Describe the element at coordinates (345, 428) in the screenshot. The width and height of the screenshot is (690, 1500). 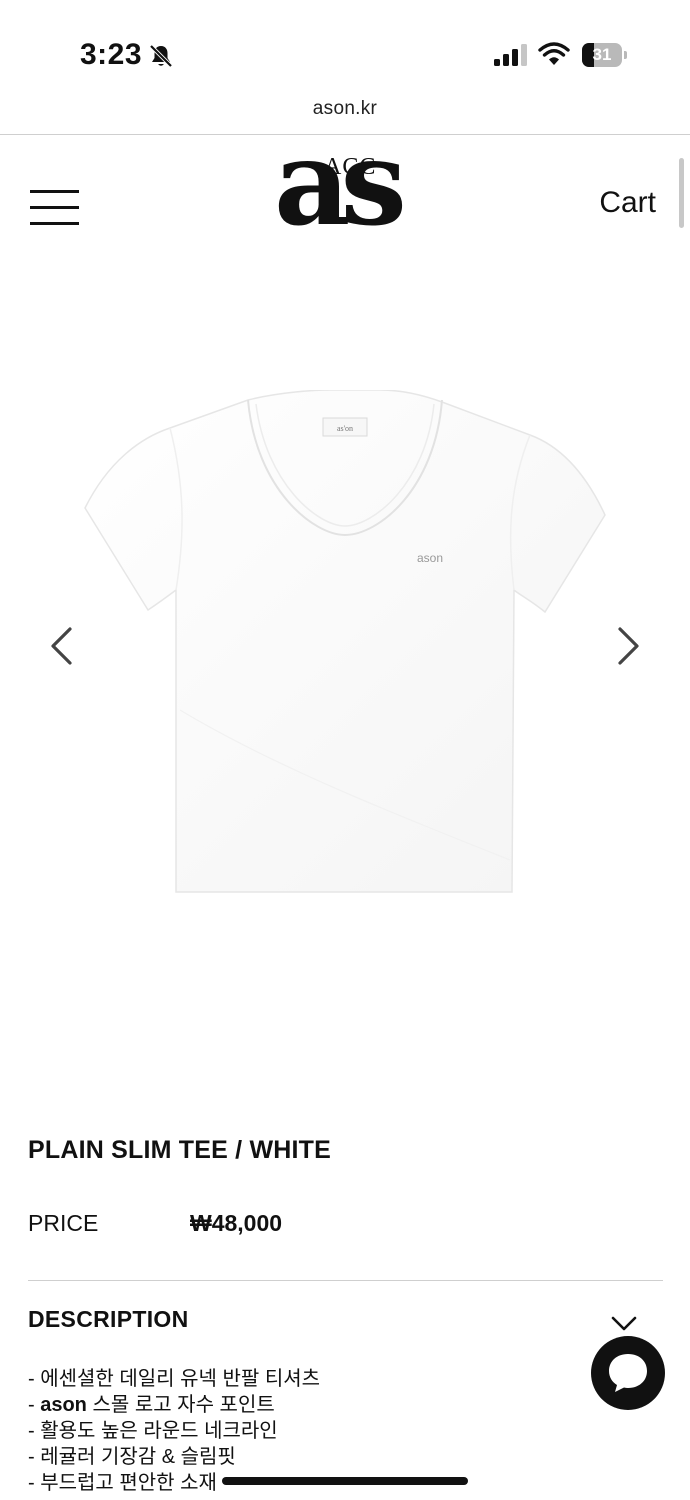
I see `shirt-label-text: as'on` at that location.